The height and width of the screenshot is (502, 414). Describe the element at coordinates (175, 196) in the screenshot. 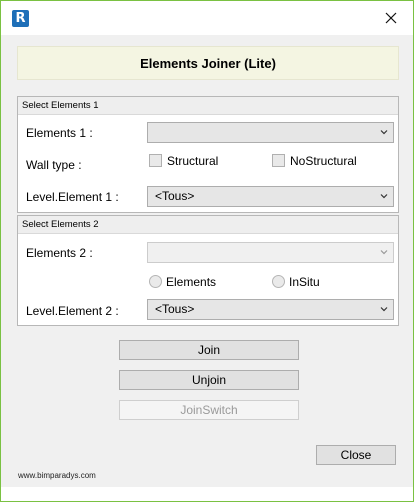

I see `level-element-1-value: <Tous>` at that location.